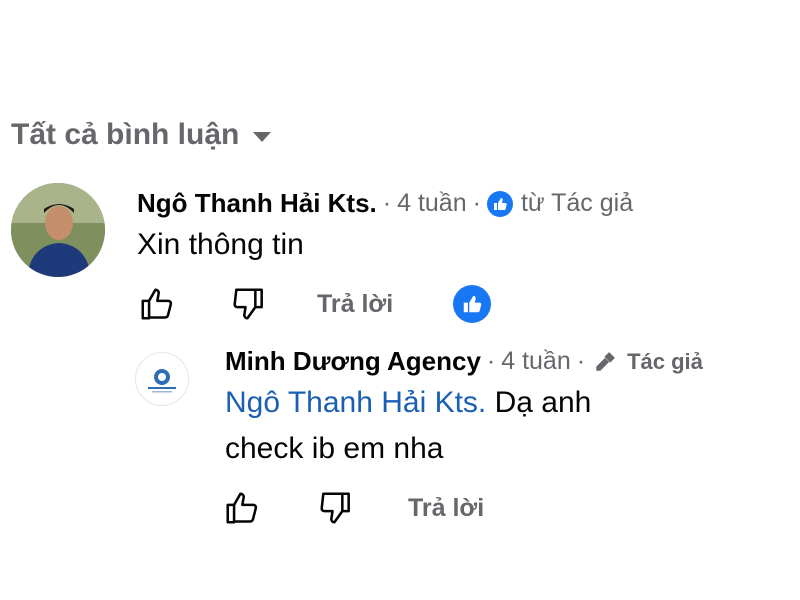 This screenshot has width=800, height=600. Describe the element at coordinates (262, 137) in the screenshot. I see `chevron-down-icon` at that location.